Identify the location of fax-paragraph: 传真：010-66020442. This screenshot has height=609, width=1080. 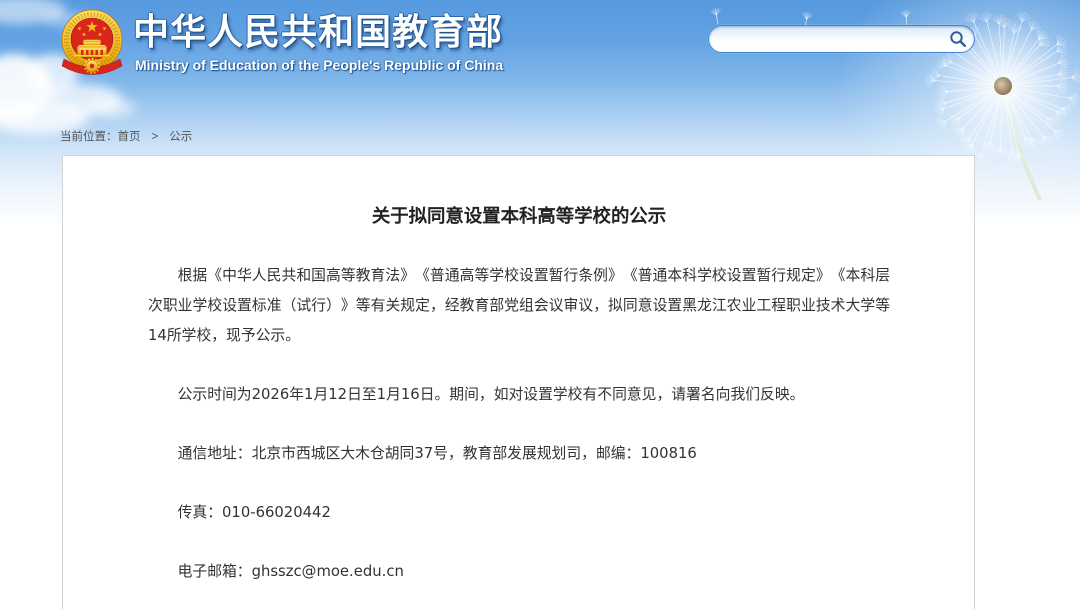
(254, 512).